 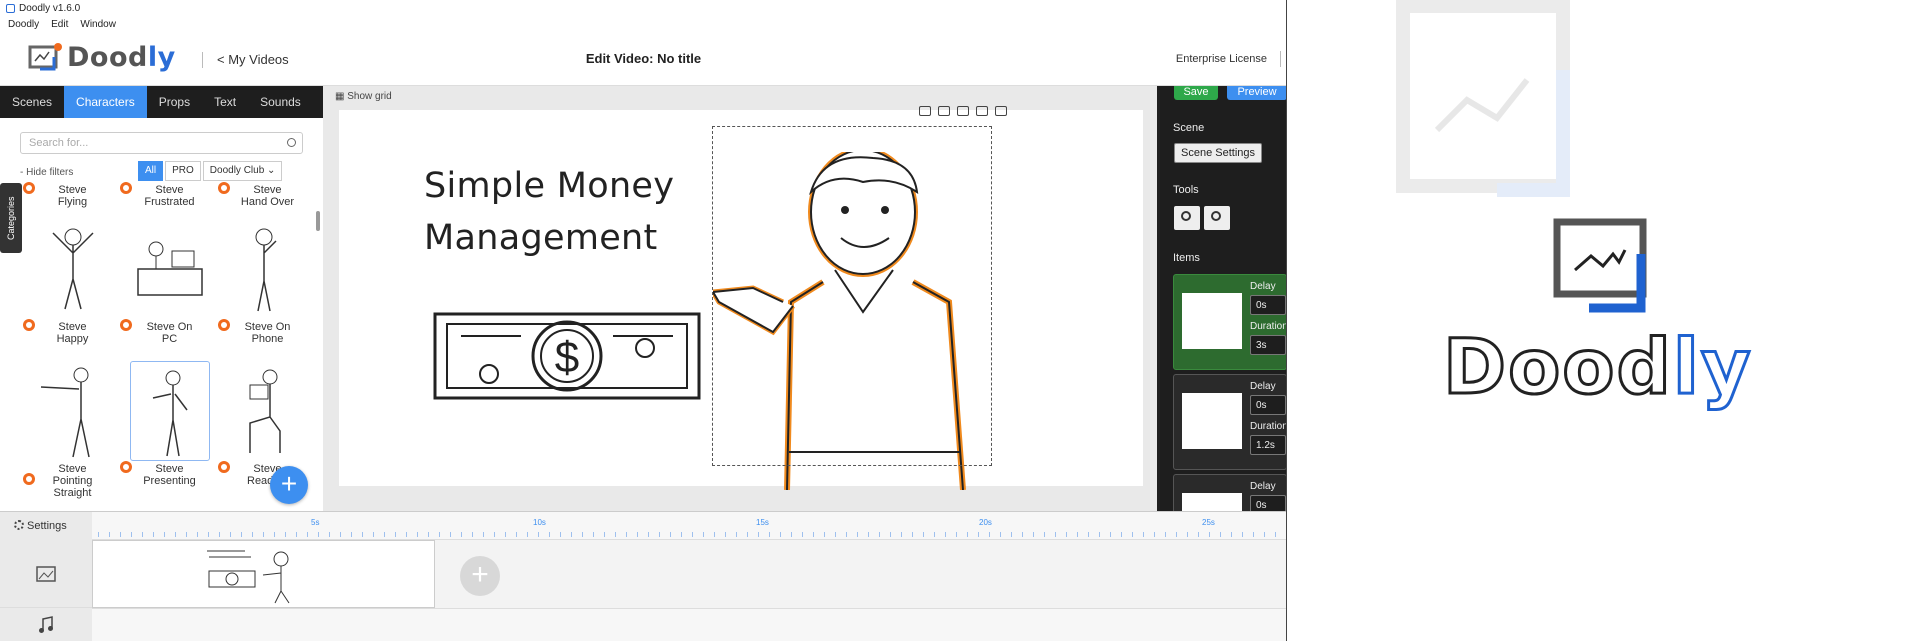 I want to click on add-scene-button: +, so click(x=480, y=576).